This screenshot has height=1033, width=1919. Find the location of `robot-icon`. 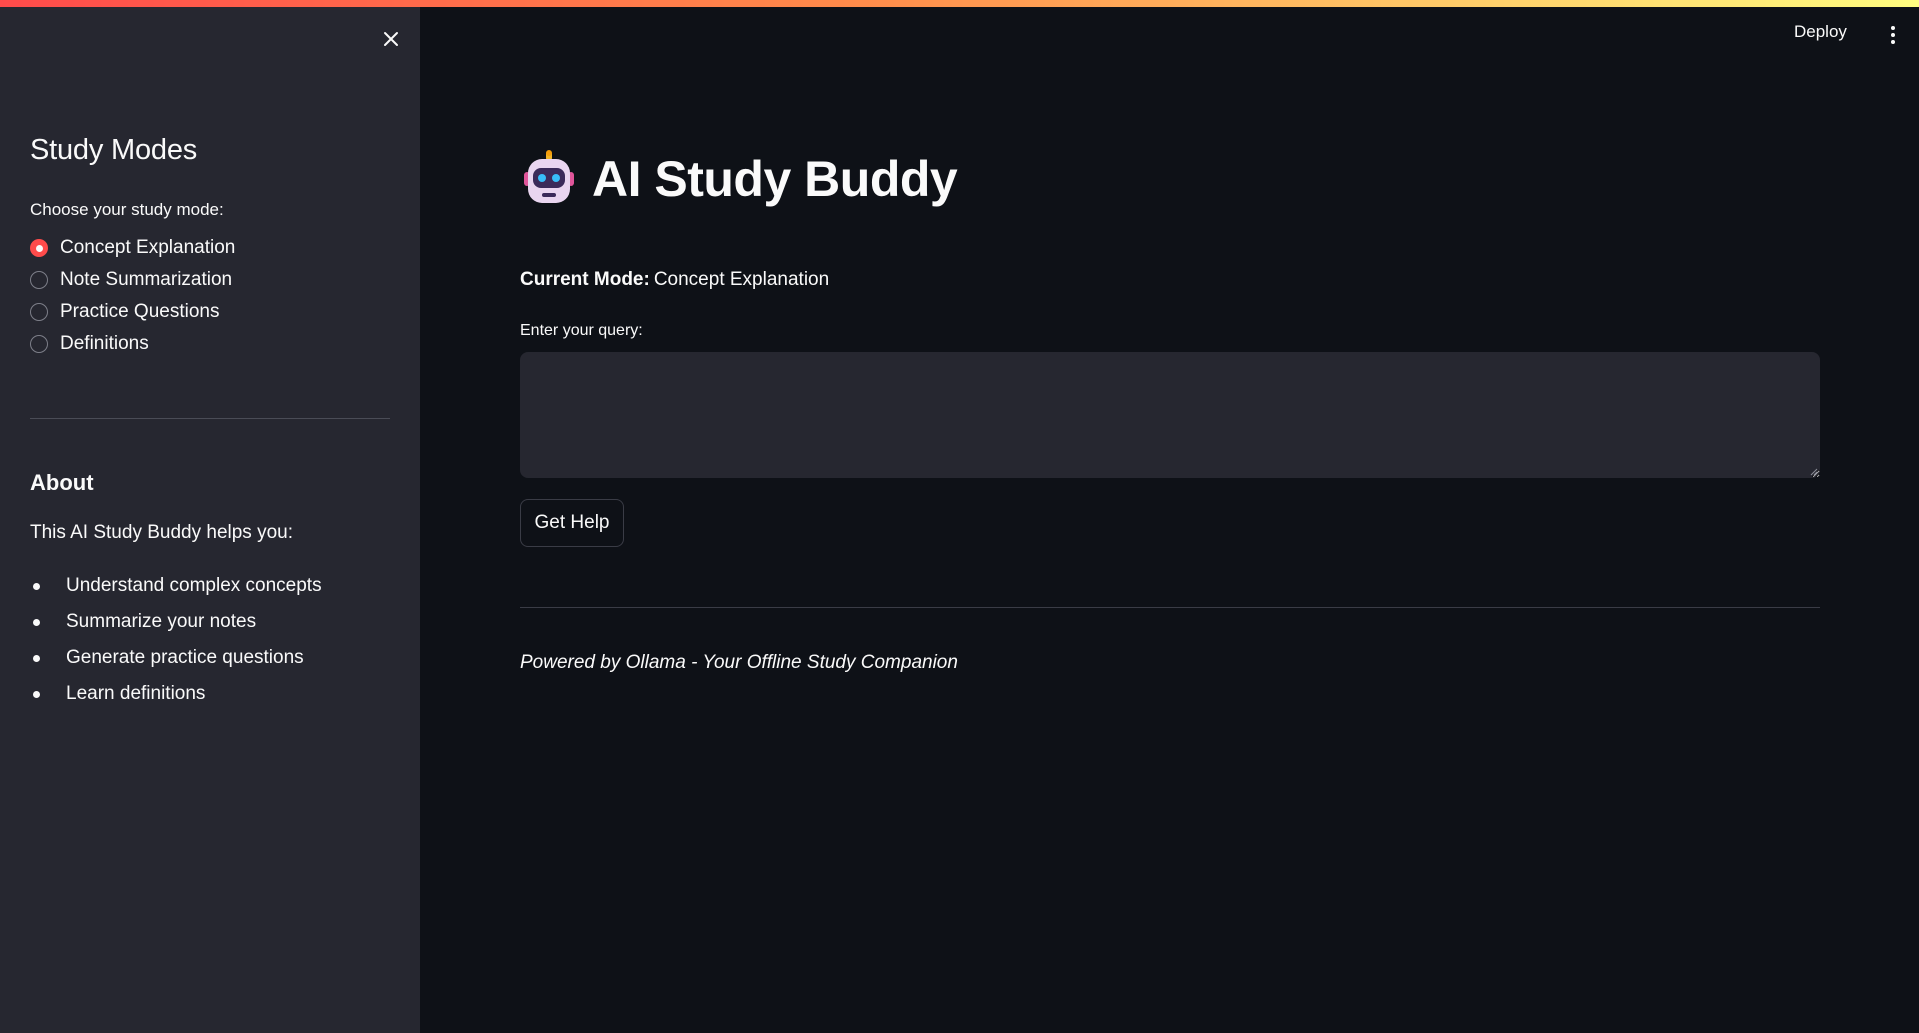

robot-icon is located at coordinates (549, 176).